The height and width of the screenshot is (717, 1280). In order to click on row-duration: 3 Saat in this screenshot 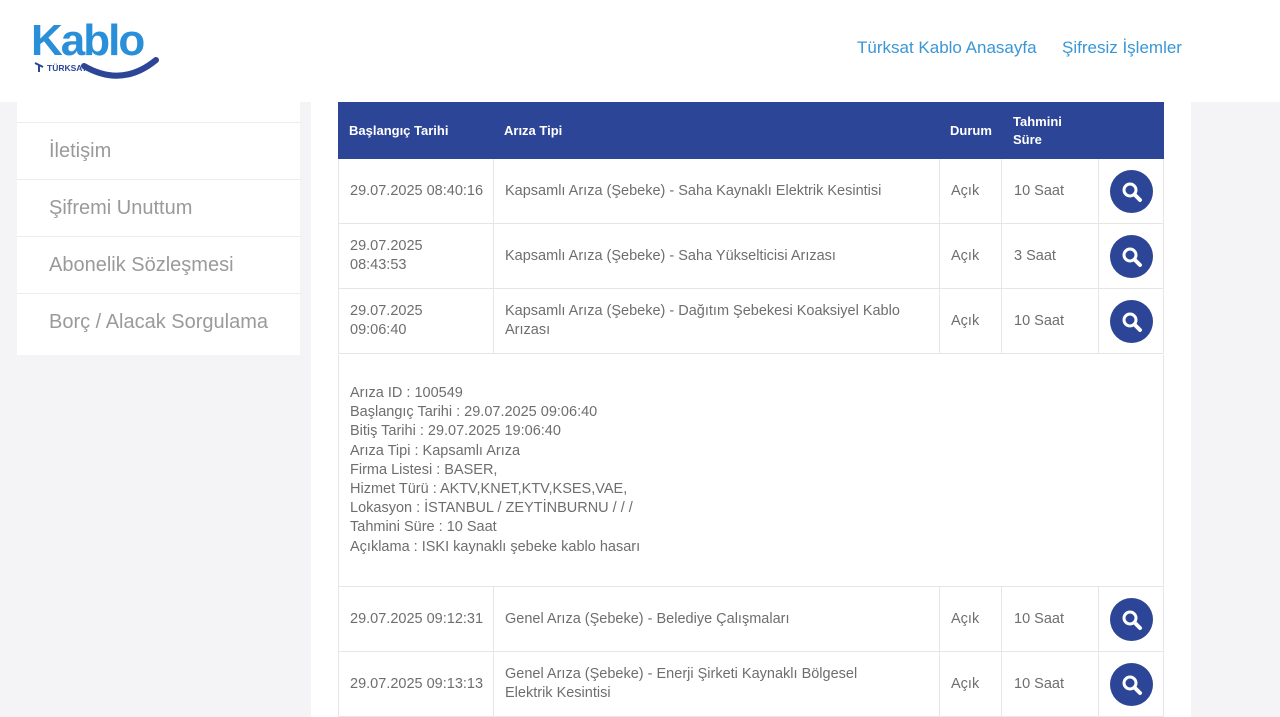, I will do `click(1035, 255)`.